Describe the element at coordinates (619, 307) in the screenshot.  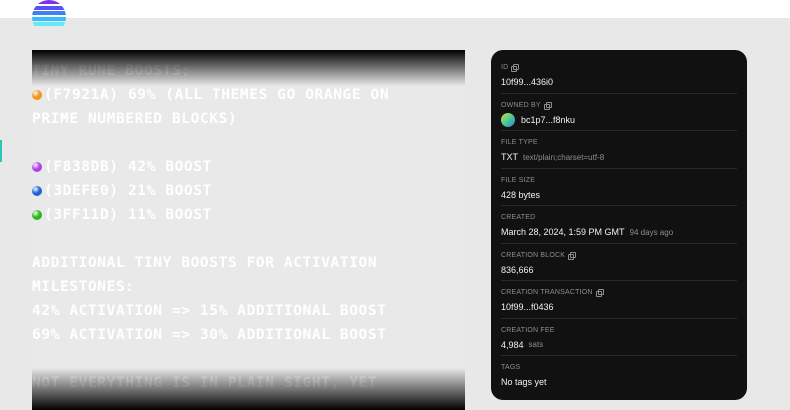
I see `creation-tx-value: 10f99...f0436` at that location.